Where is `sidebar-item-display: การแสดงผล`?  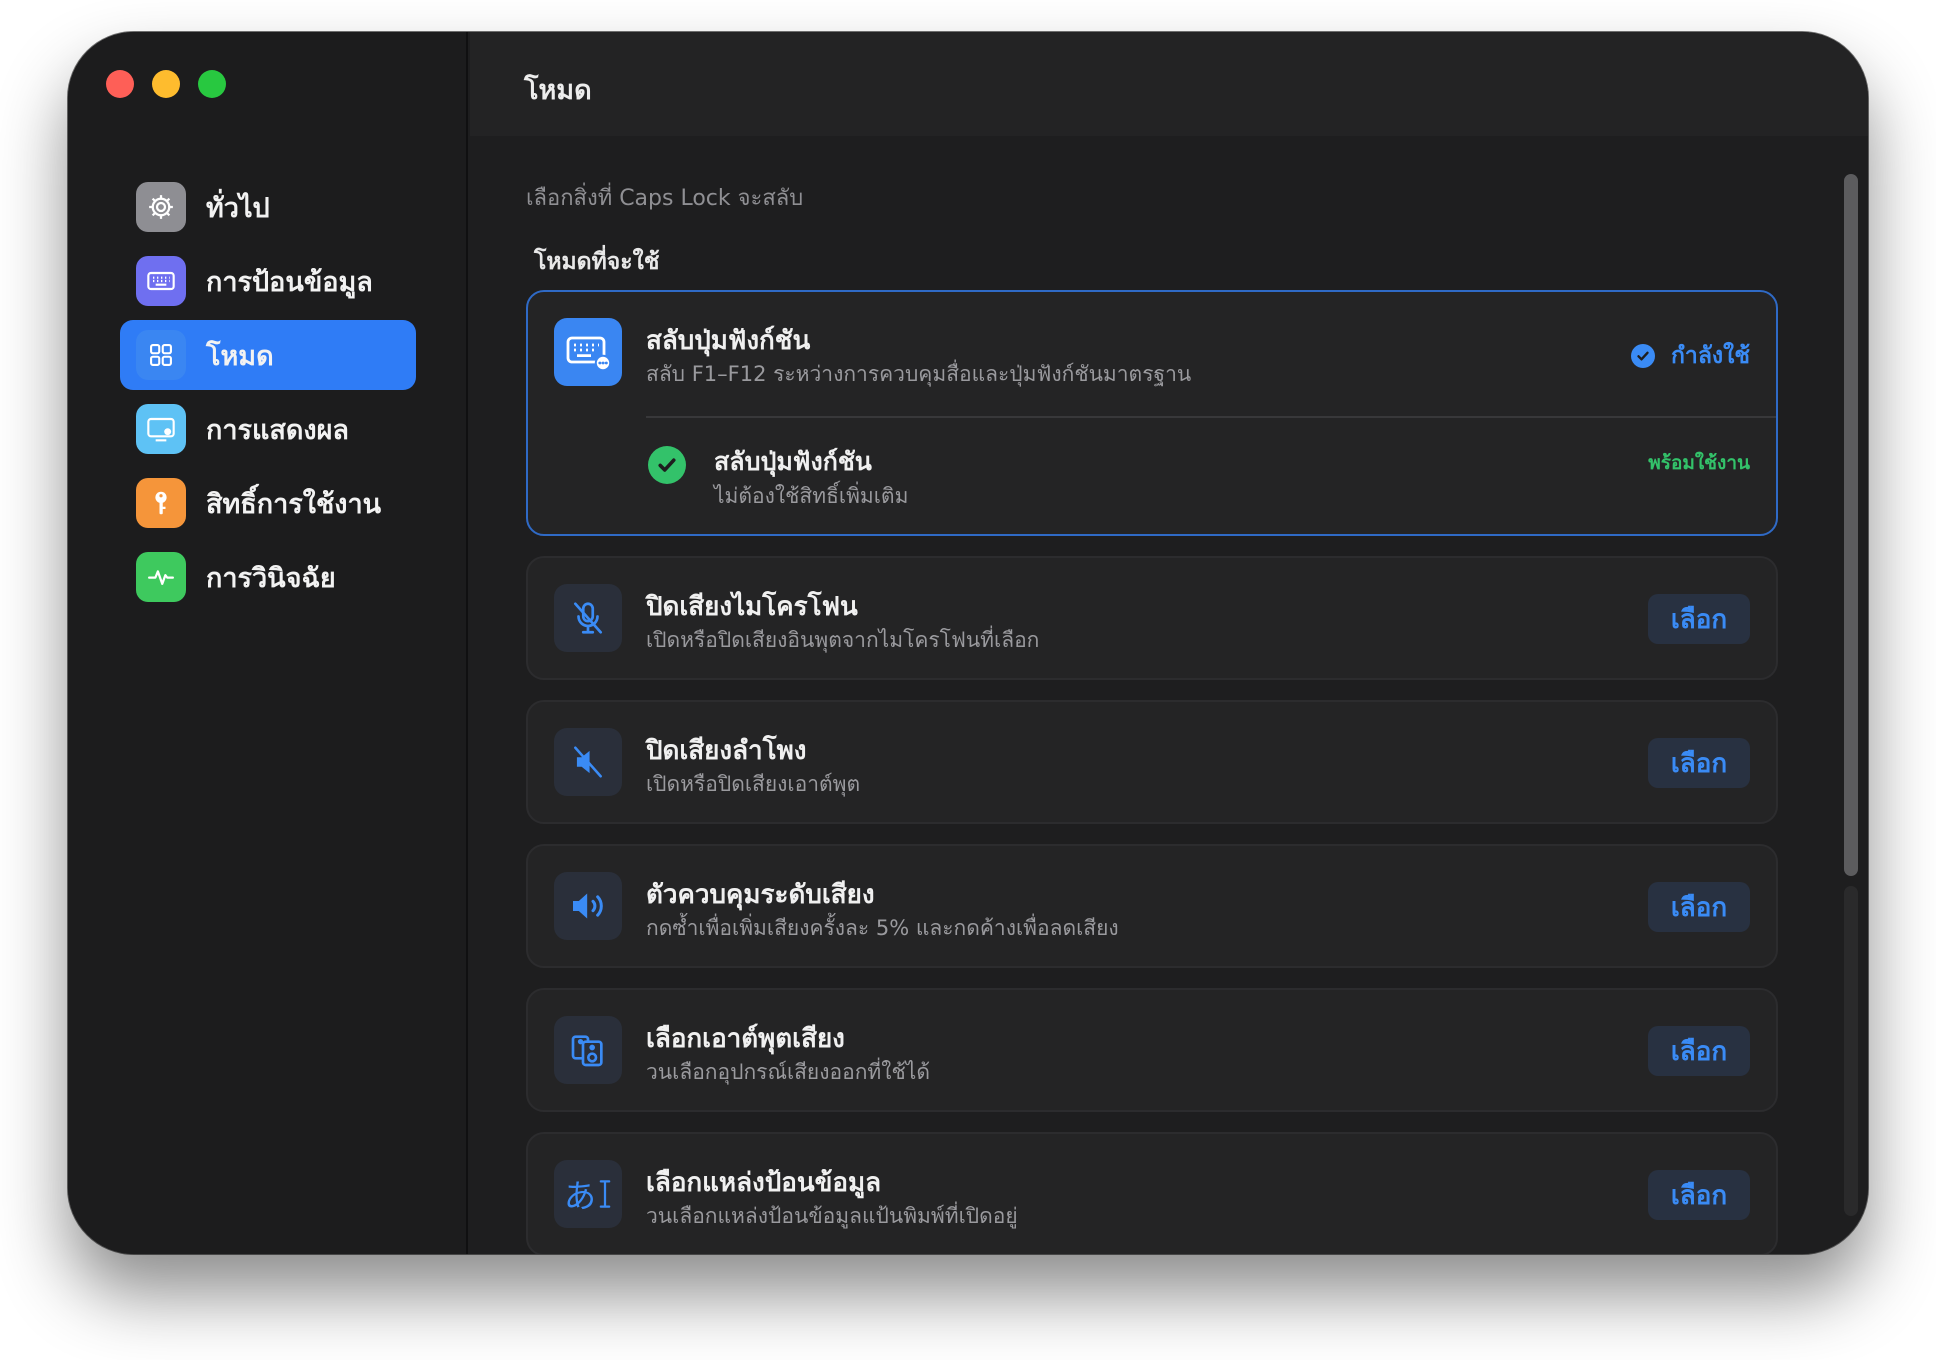 sidebar-item-display: การแสดงผล is located at coordinates (268, 429).